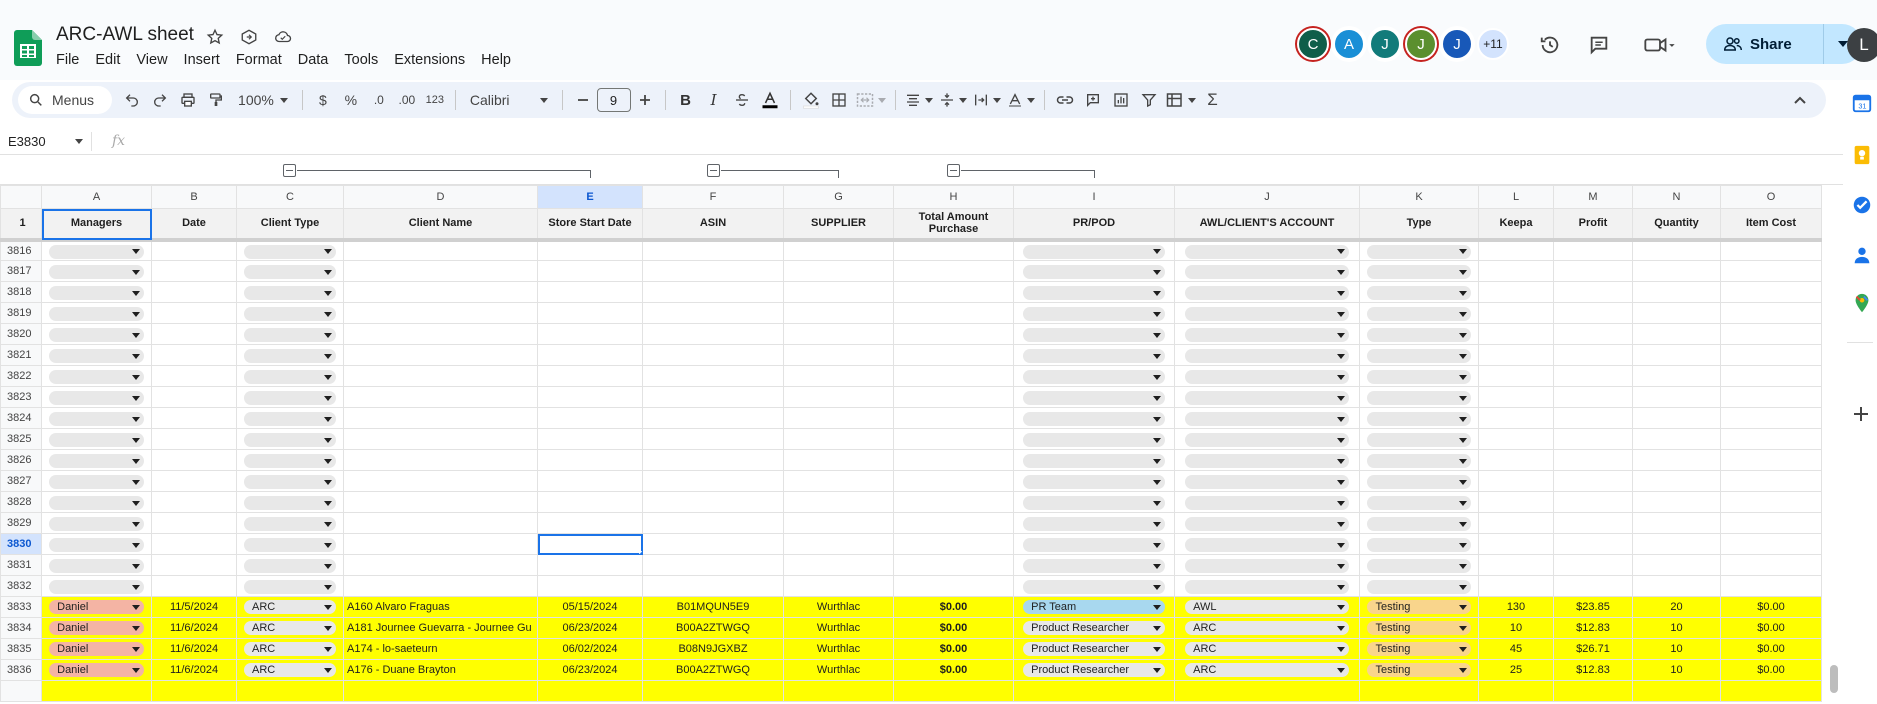 This screenshot has height=704, width=1877. Describe the element at coordinates (1676, 607) in the screenshot. I see `cell-quantity: 20` at that location.